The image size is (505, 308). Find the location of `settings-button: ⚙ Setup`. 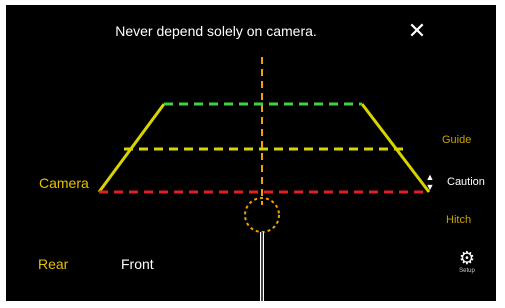

settings-button: ⚙ Setup is located at coordinates (467, 264).